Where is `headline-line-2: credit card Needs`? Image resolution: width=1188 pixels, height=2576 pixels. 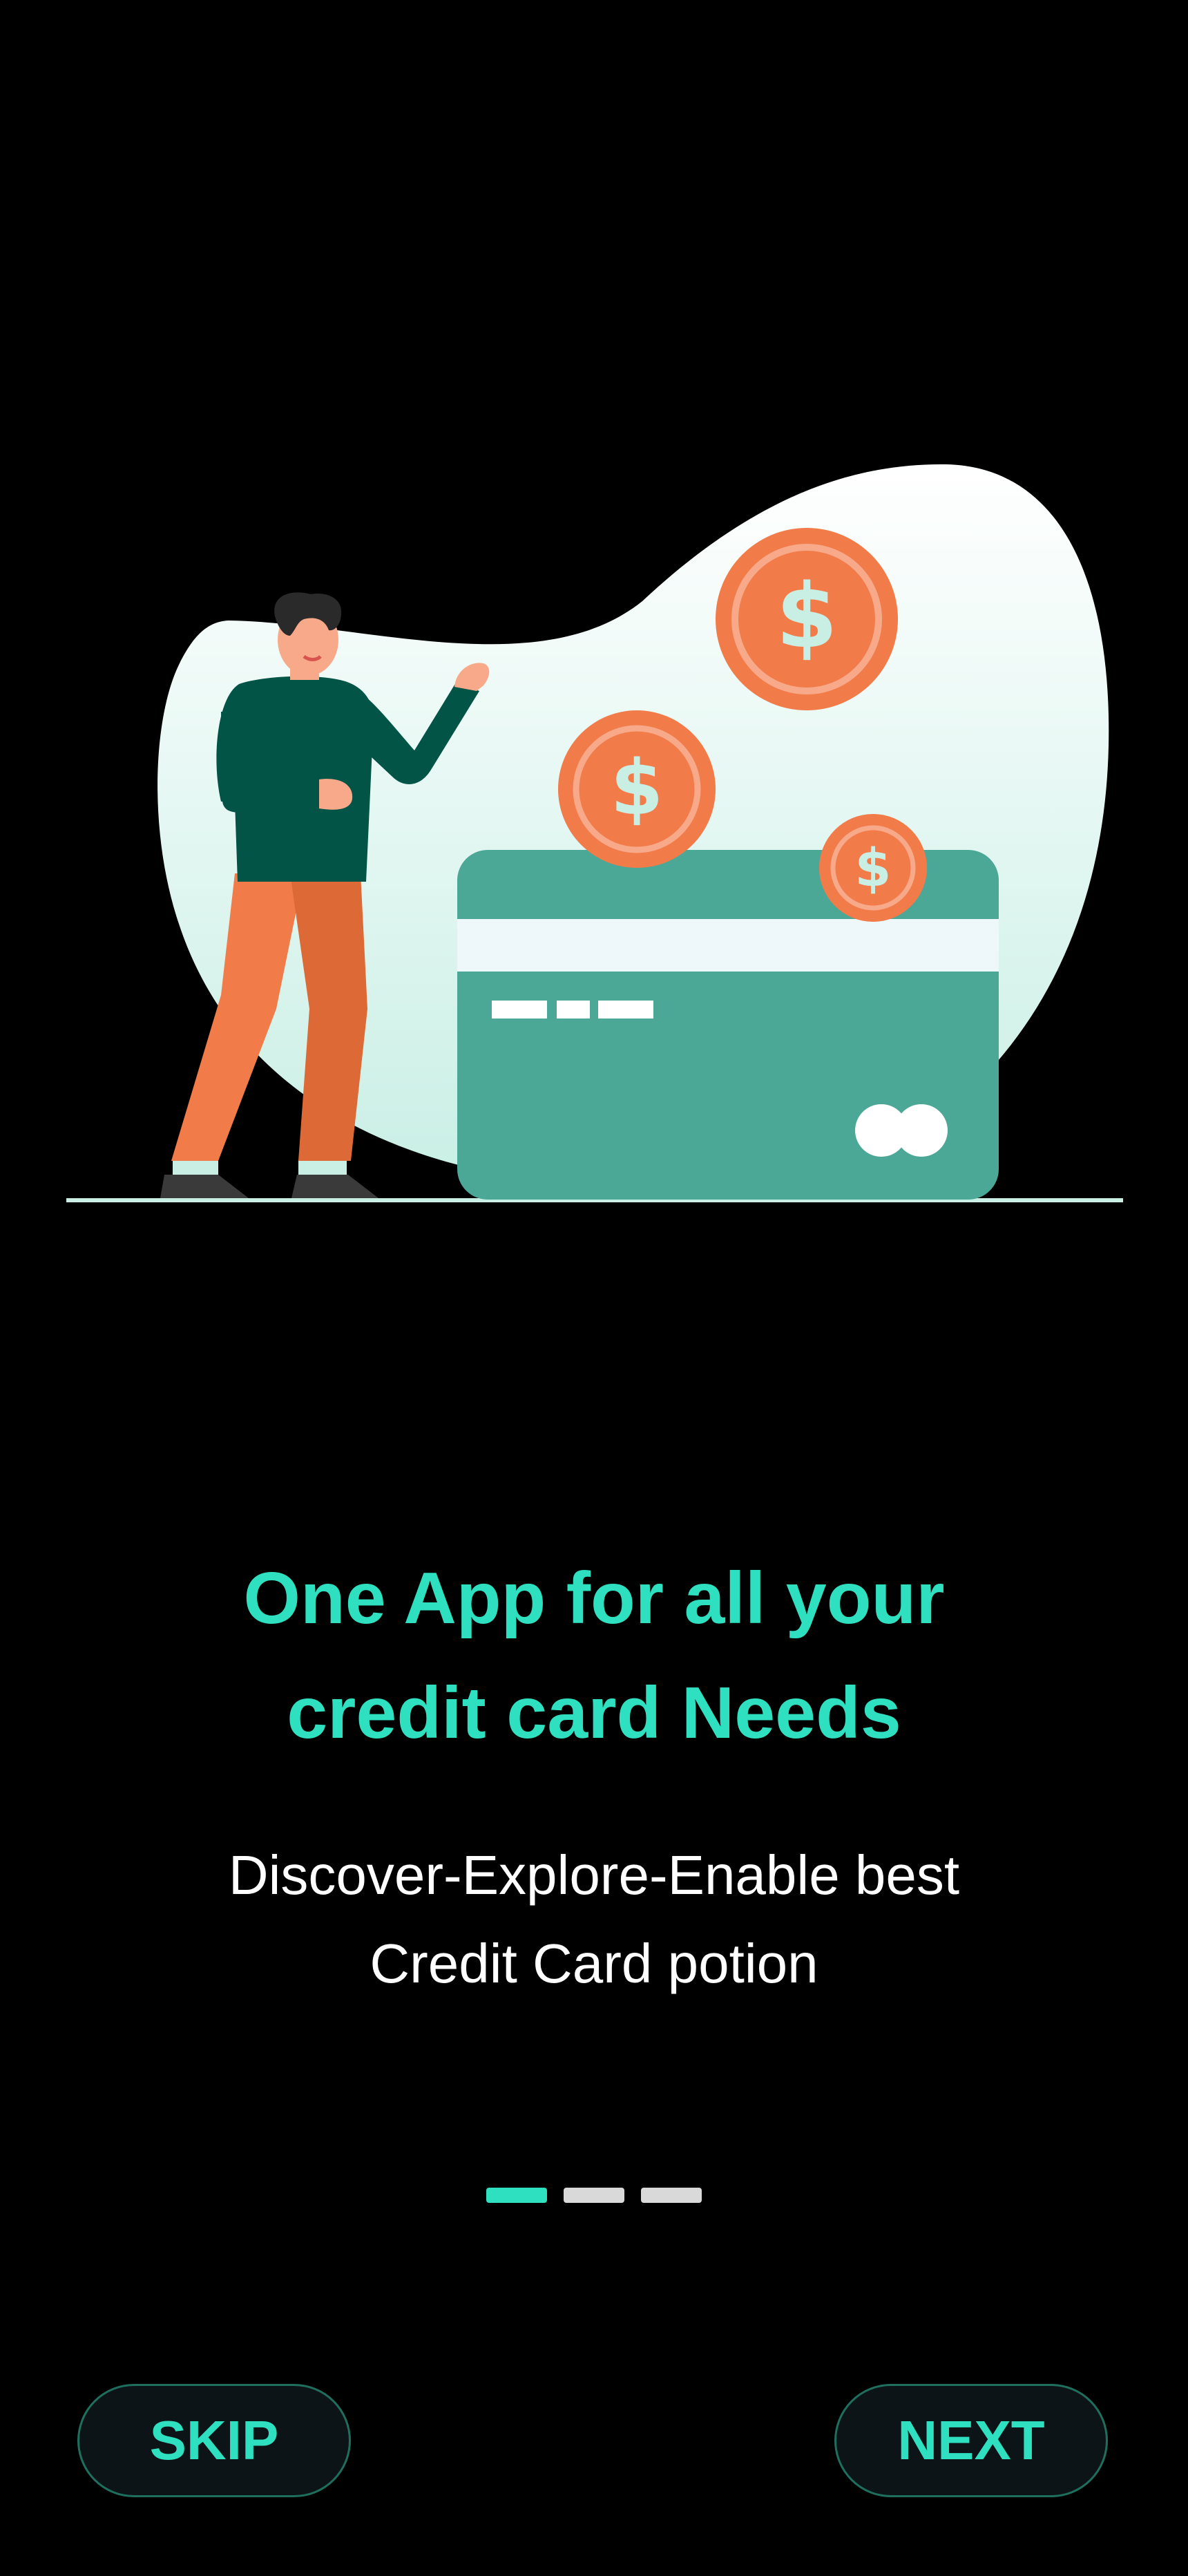
headline-line-2: credit card Needs is located at coordinates (594, 1713).